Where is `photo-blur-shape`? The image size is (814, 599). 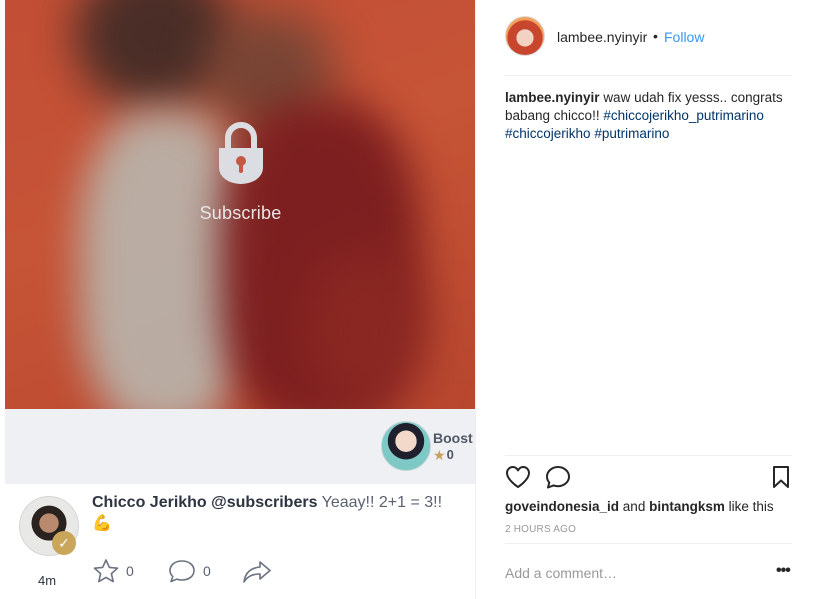
photo-blur-shape is located at coordinates (365, 329).